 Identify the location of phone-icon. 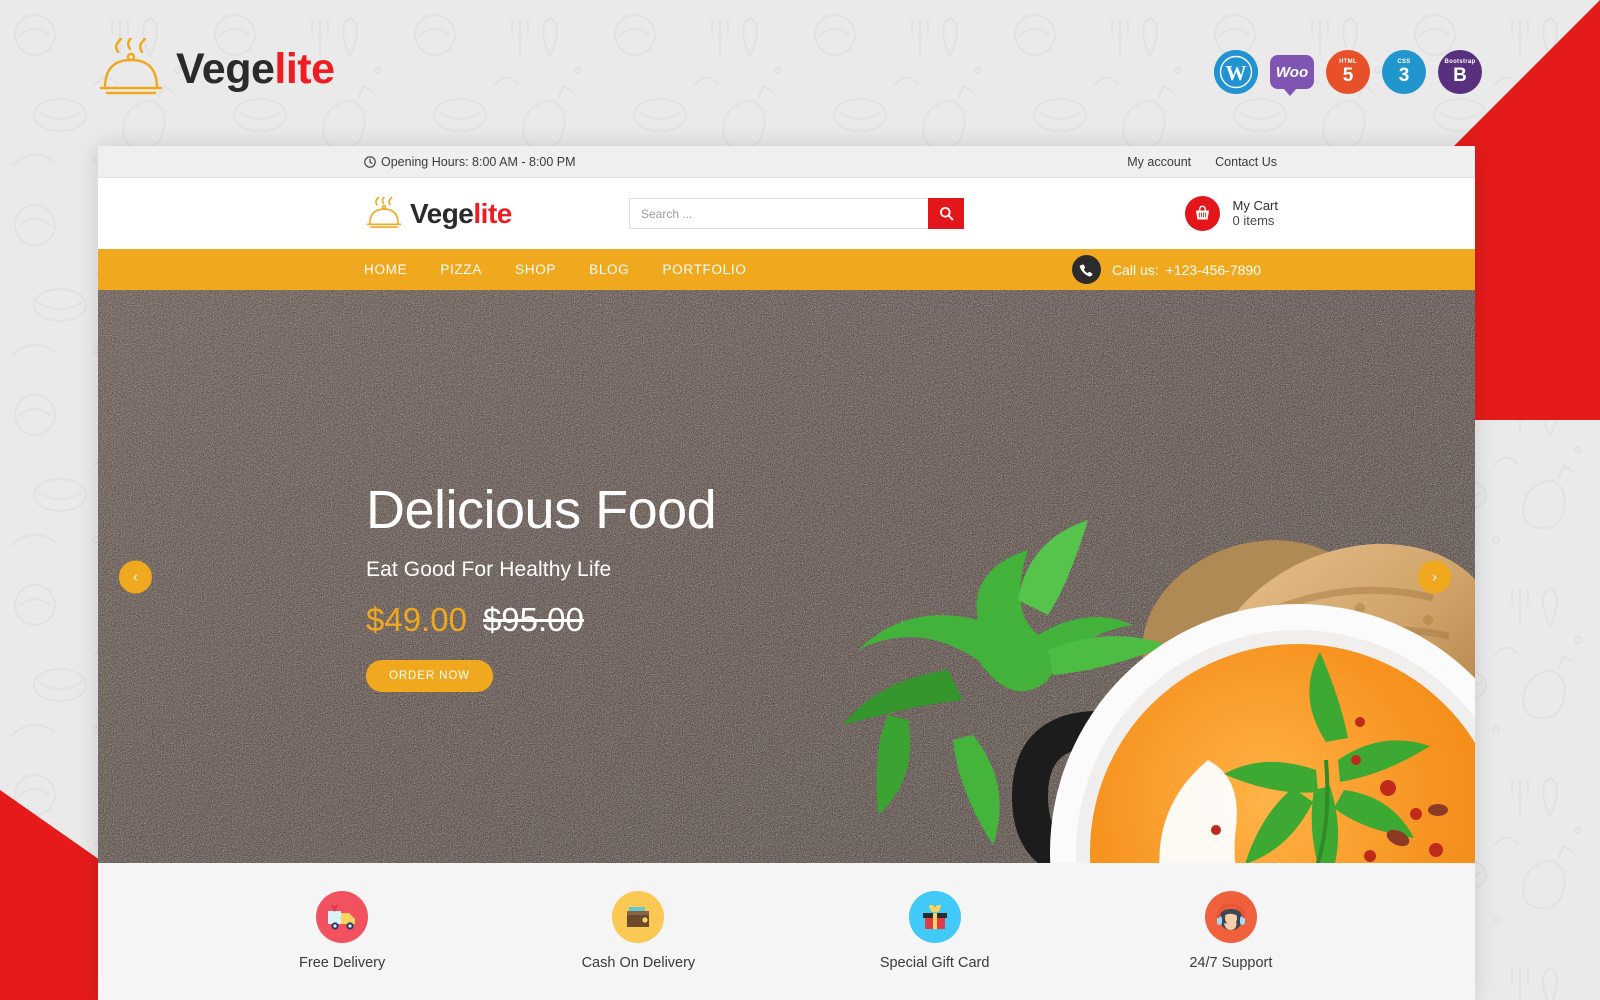
(1086, 270).